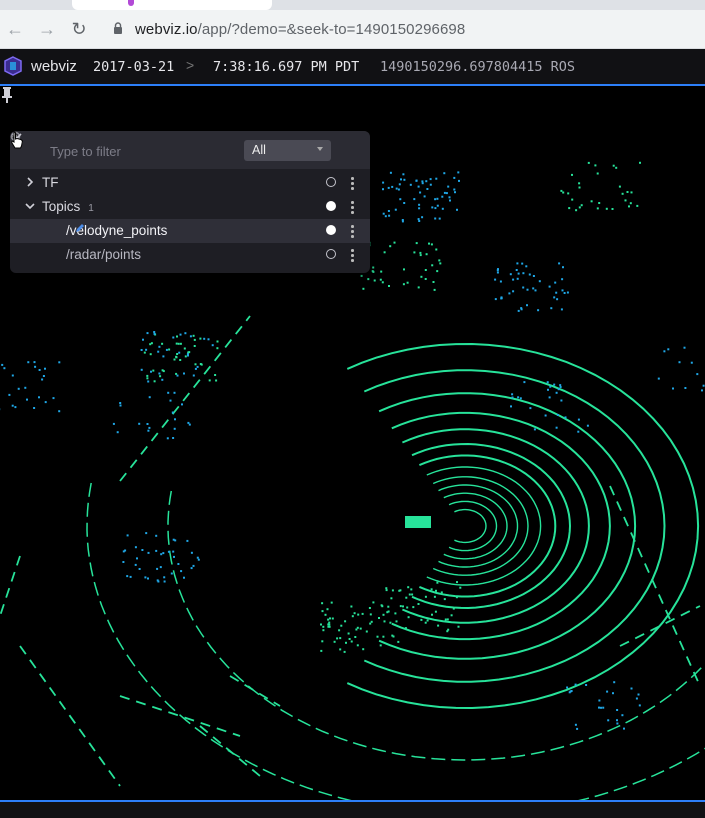 Image resolution: width=705 pixels, height=818 pixels. Describe the element at coordinates (190, 255) in the screenshot. I see `tree-row-radar-points: /radar/points` at that location.